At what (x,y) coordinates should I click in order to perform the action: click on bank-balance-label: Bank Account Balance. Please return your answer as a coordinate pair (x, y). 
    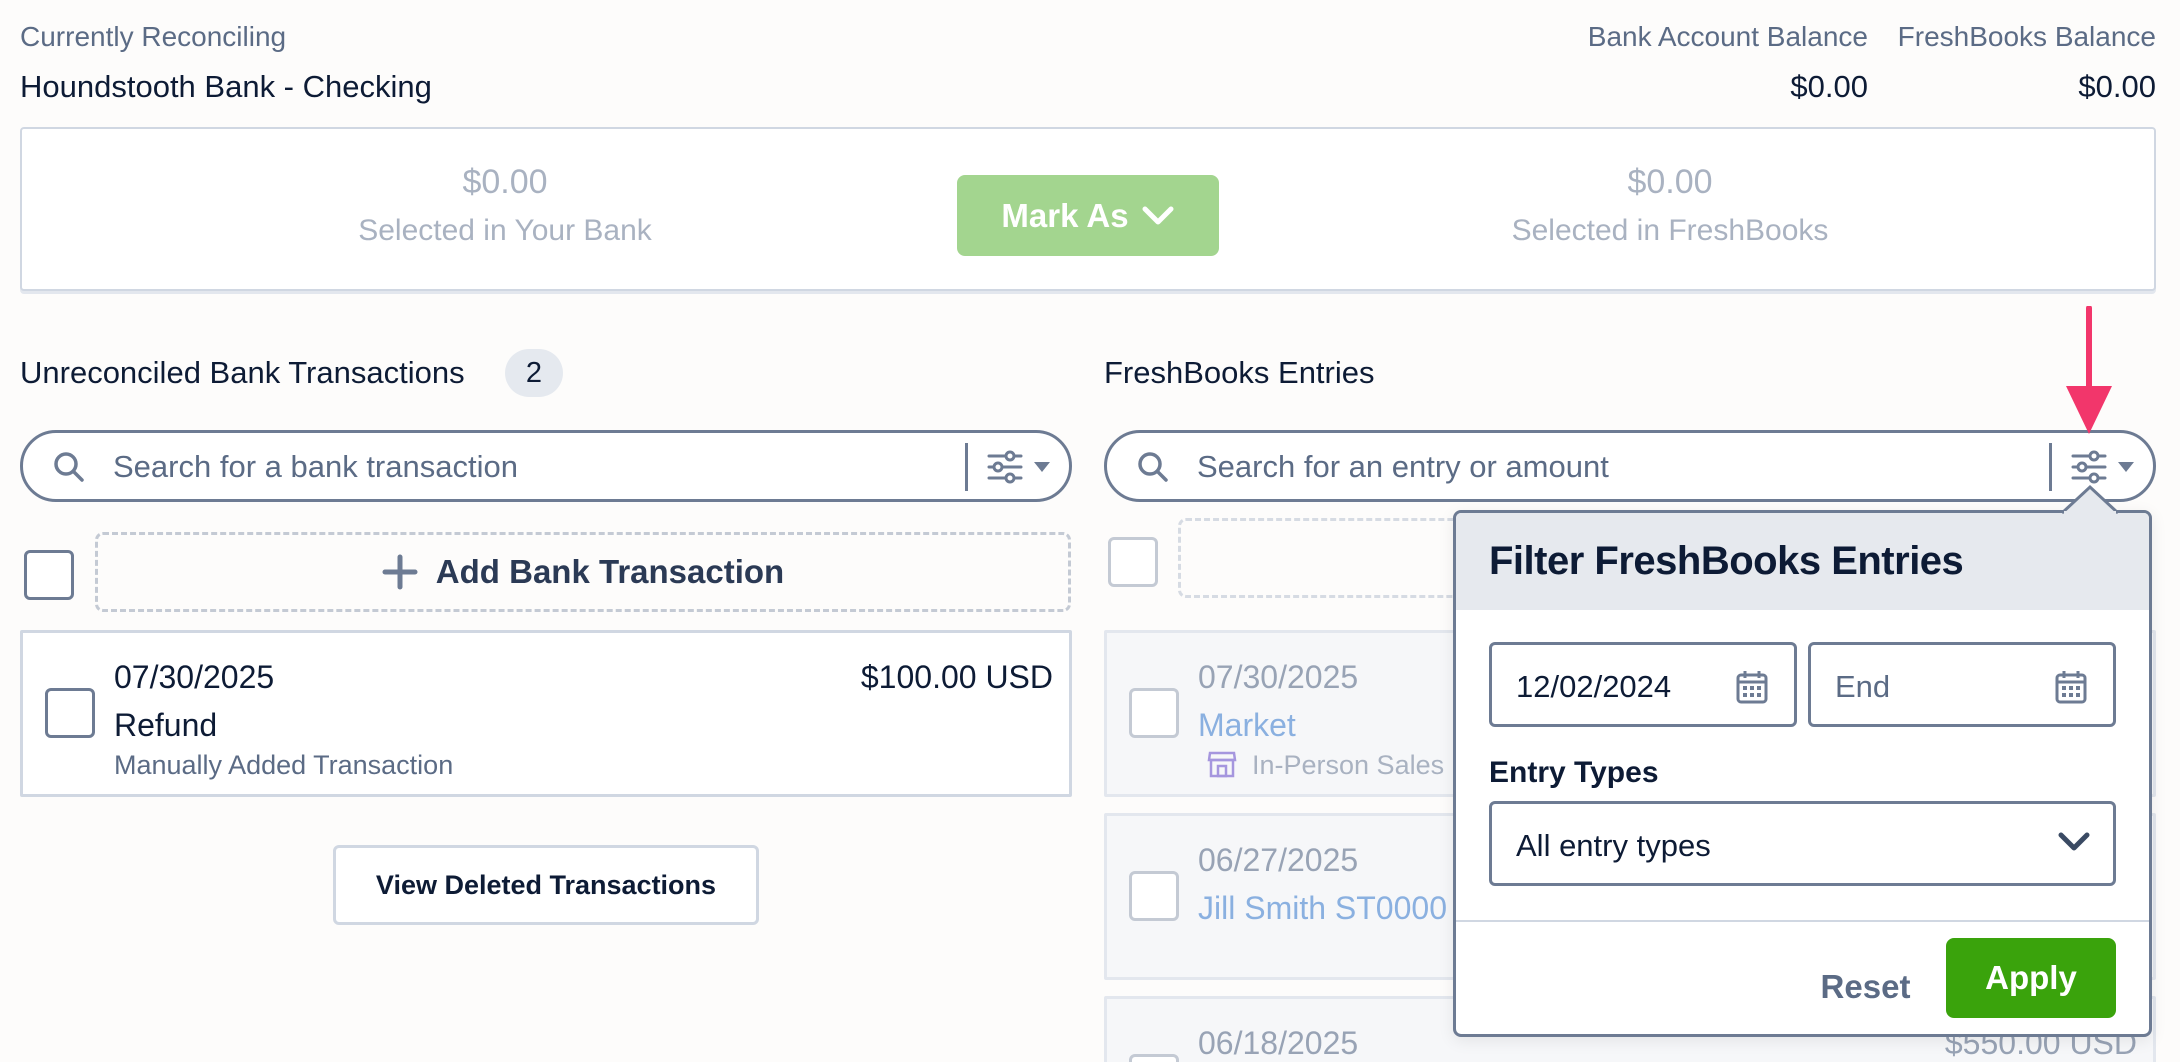
    Looking at the image, I should click on (1727, 36).